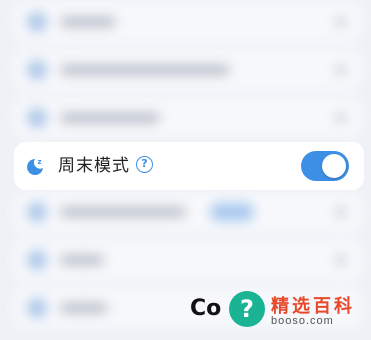 Image resolution: width=371 pixels, height=340 pixels. Describe the element at coordinates (94, 166) in the screenshot. I see `weekend-mode-label: 周末模式` at that location.